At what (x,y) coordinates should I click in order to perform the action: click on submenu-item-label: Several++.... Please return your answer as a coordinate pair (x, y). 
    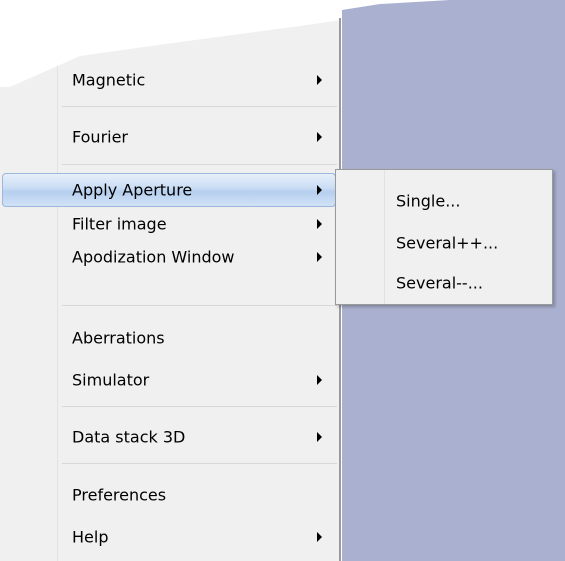
    Looking at the image, I should click on (447, 243).